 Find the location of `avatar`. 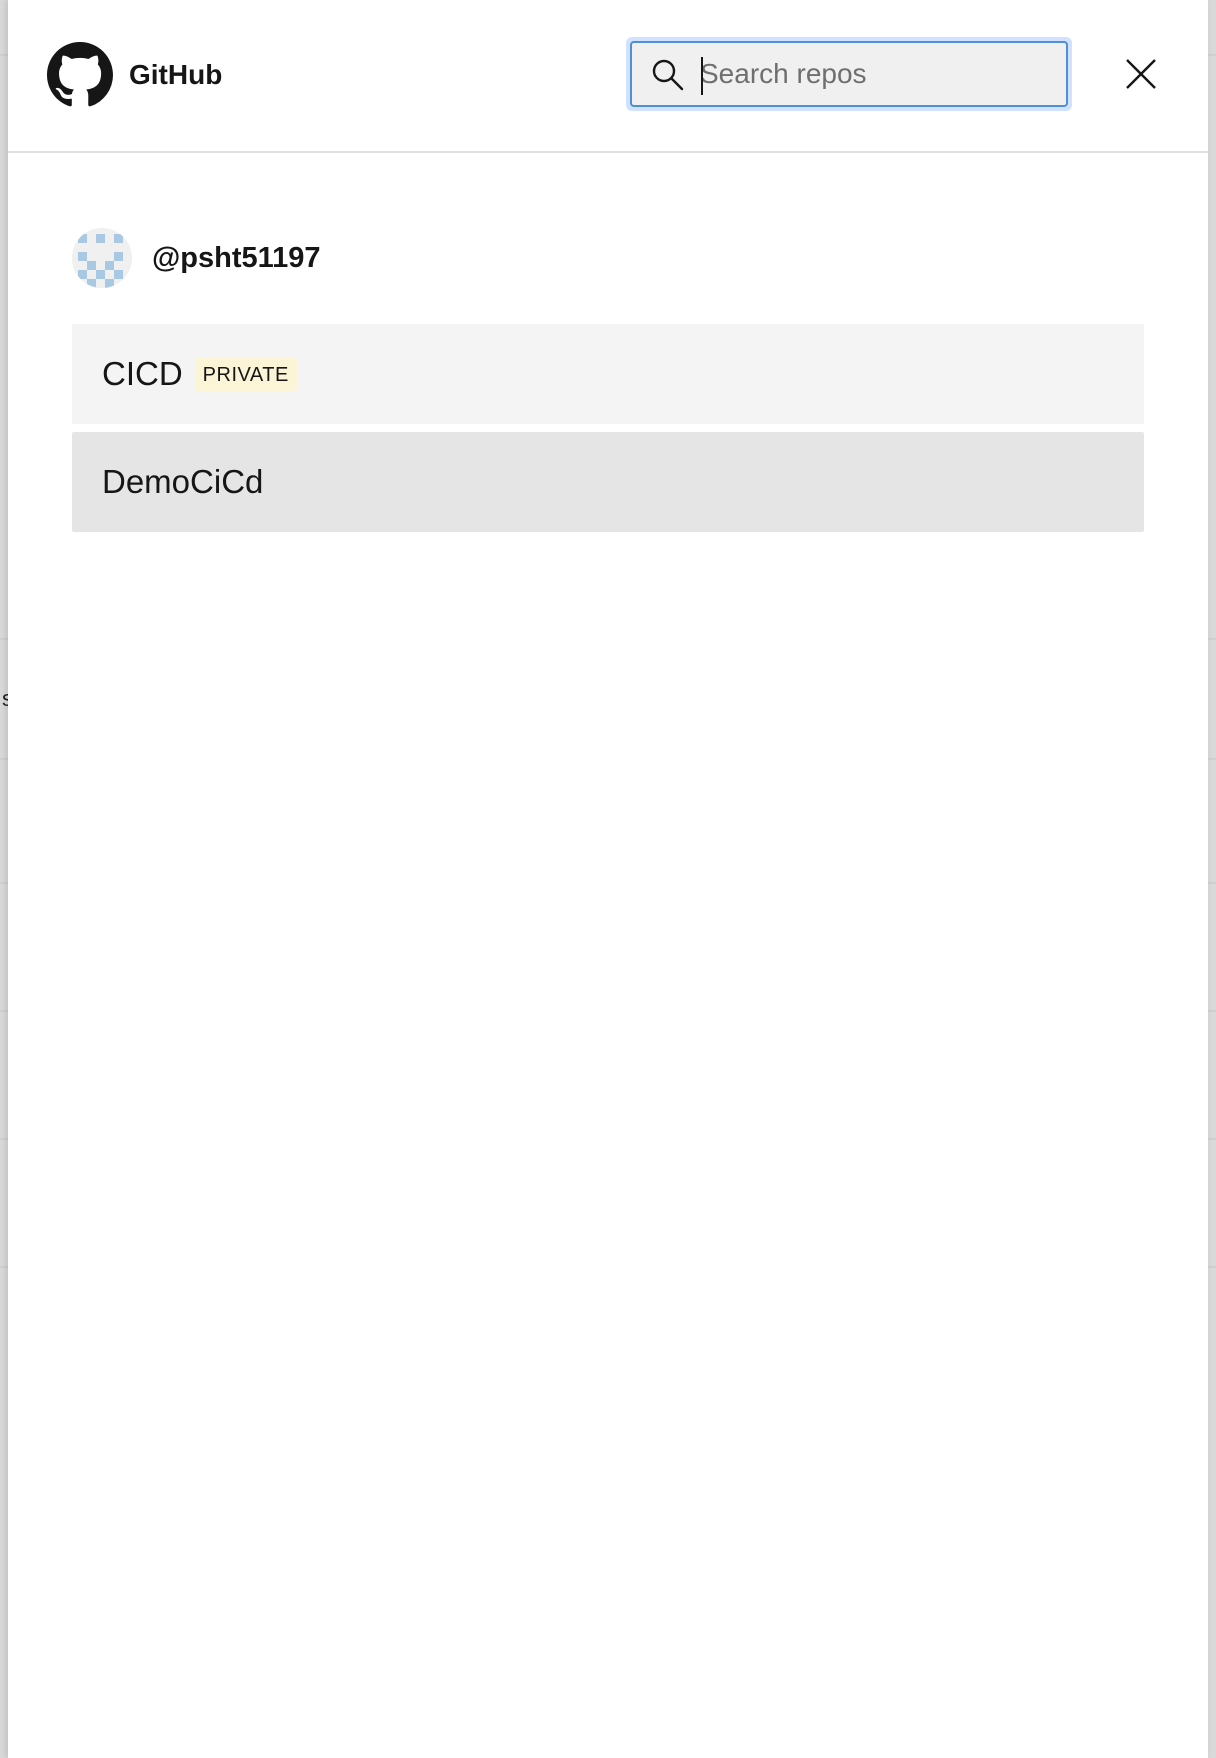

avatar is located at coordinates (102, 258).